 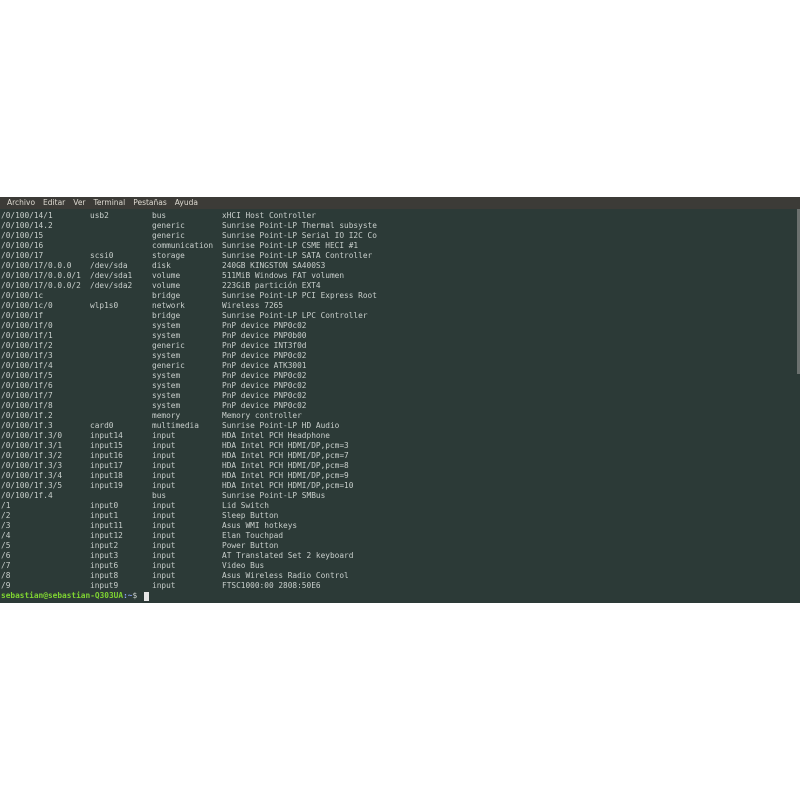 I want to click on menu-ver: Ver, so click(x=79, y=203).